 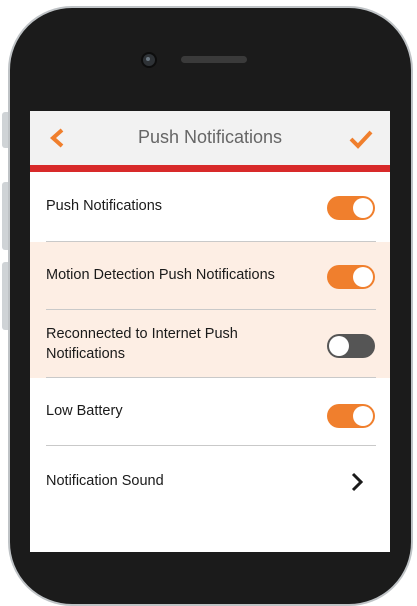 What do you see at coordinates (104, 206) in the screenshot?
I see `setting-label: Push Notifications` at bounding box center [104, 206].